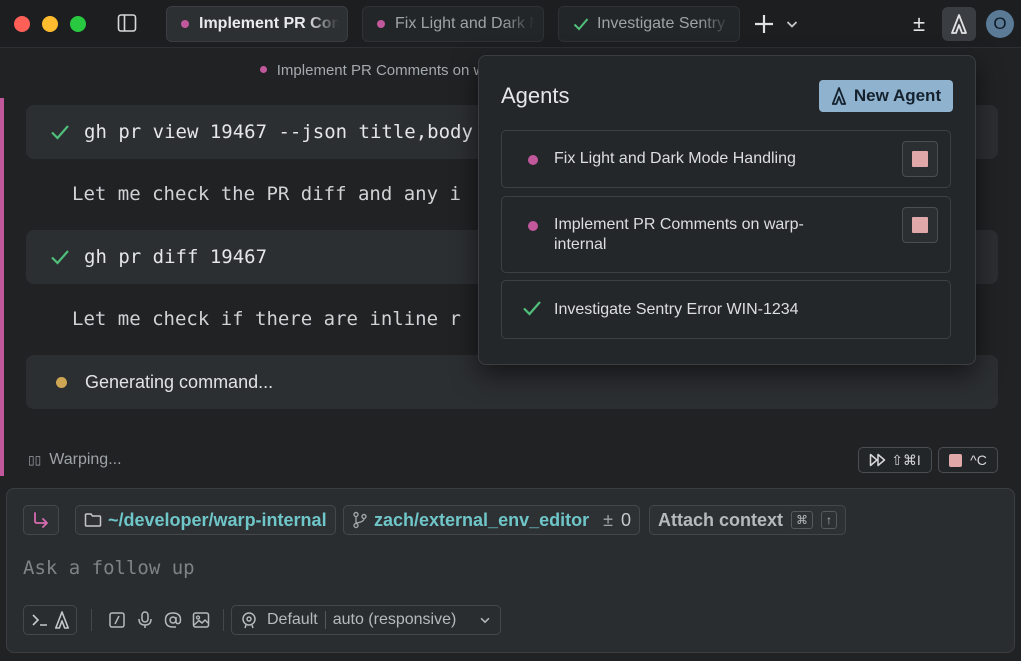  Describe the element at coordinates (394, 619) in the screenshot. I see `model-name-label: auto (responsive)` at that location.